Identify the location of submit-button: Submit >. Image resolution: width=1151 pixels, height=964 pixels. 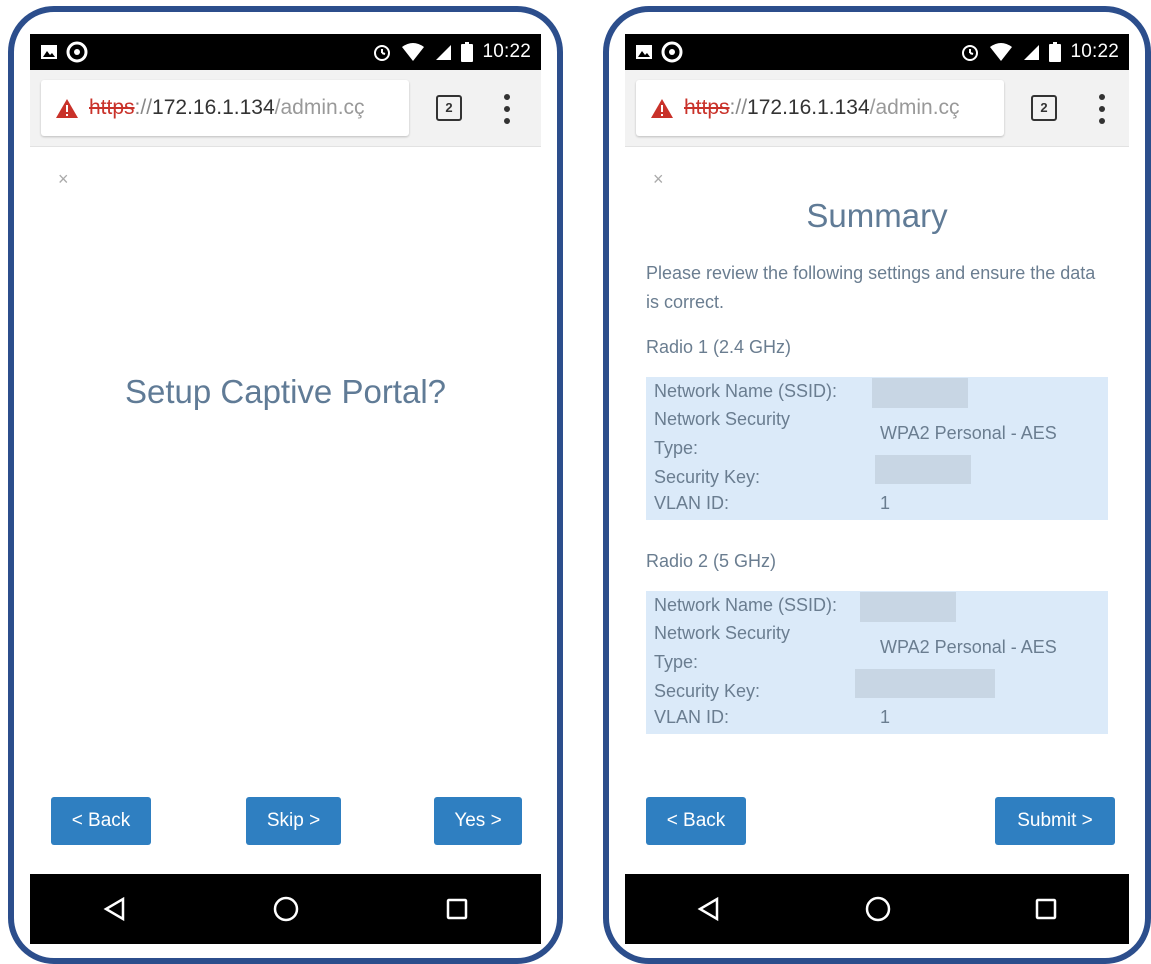
(1055, 821).